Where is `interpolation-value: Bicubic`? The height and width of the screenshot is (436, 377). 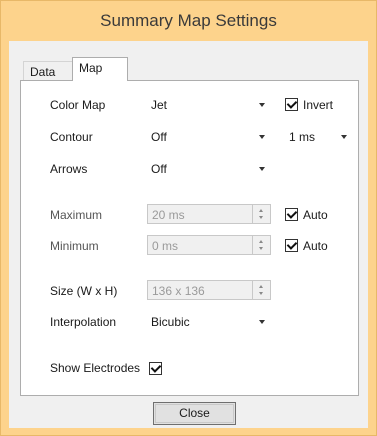 interpolation-value: Bicubic is located at coordinates (170, 322).